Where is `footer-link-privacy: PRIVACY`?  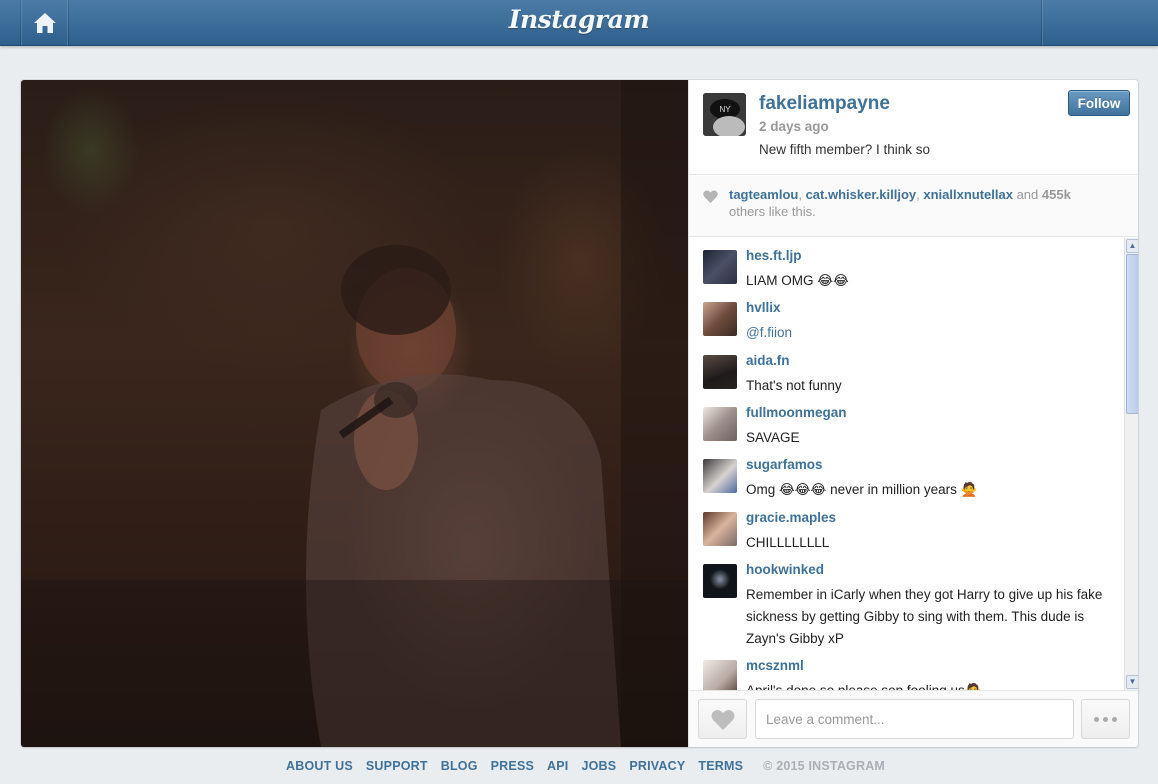
footer-link-privacy: PRIVACY is located at coordinates (657, 766).